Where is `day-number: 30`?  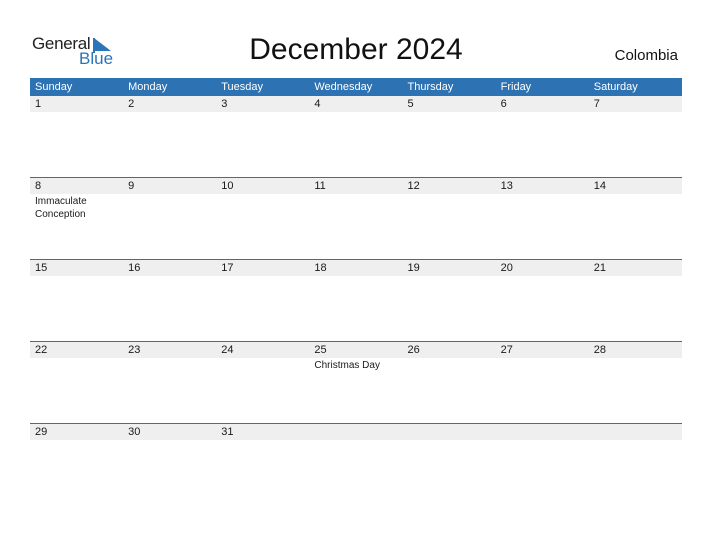 day-number: 30 is located at coordinates (134, 432).